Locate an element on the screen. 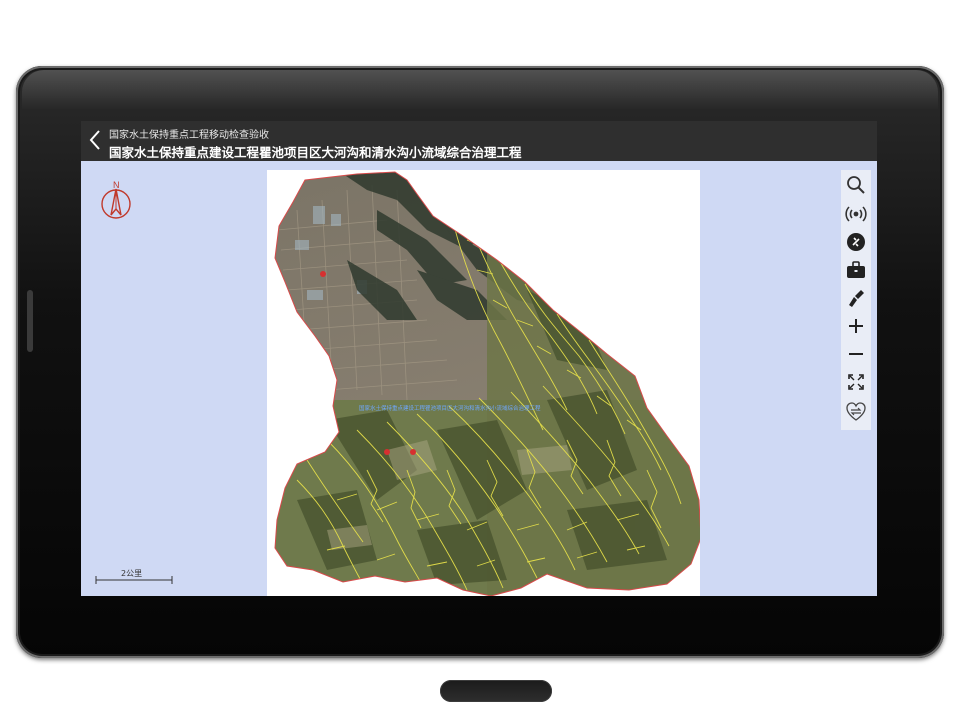  swap-icon is located at coordinates (856, 411).